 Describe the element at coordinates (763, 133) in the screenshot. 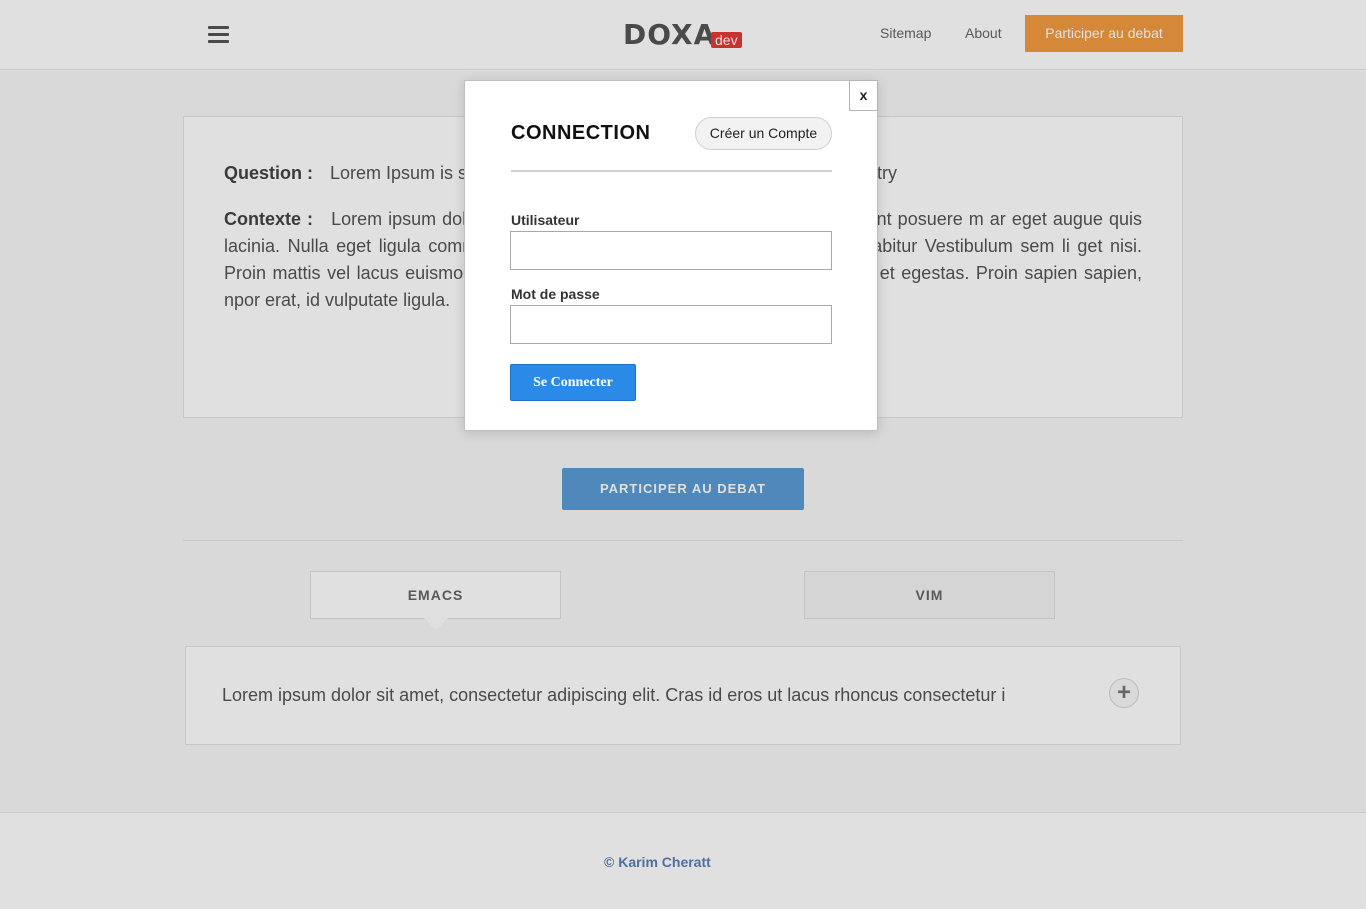

I see `create-account-button: Créer un Compte` at that location.